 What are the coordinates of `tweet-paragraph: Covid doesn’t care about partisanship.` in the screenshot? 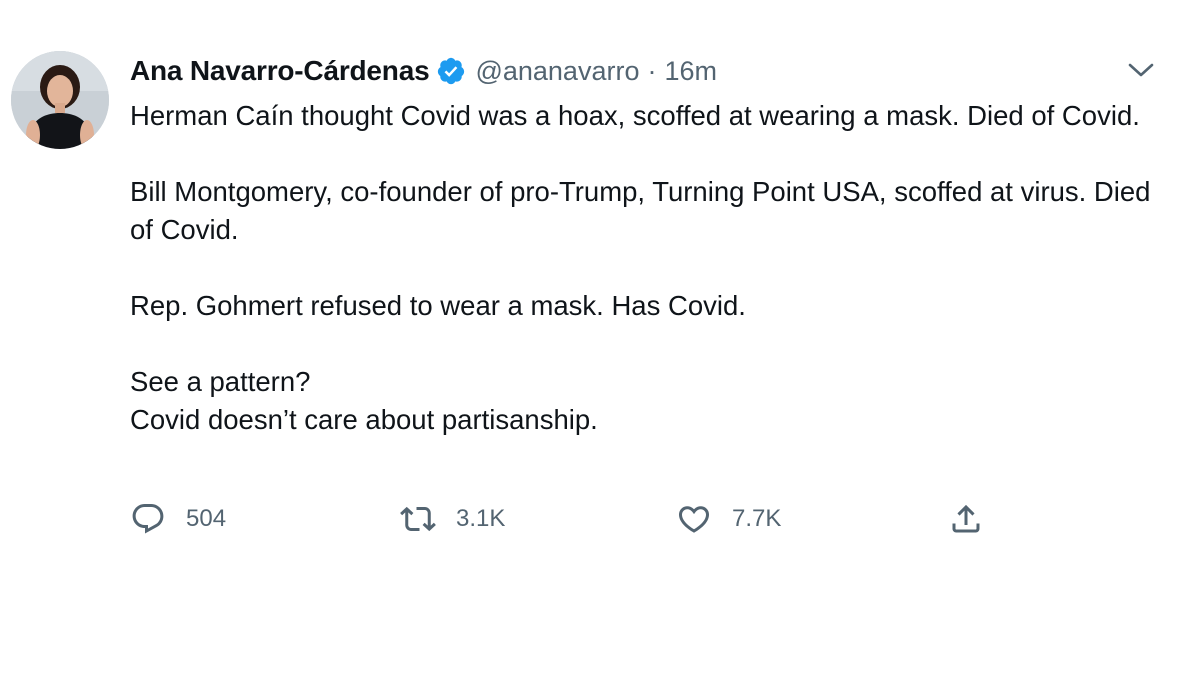 It's located at (364, 419).